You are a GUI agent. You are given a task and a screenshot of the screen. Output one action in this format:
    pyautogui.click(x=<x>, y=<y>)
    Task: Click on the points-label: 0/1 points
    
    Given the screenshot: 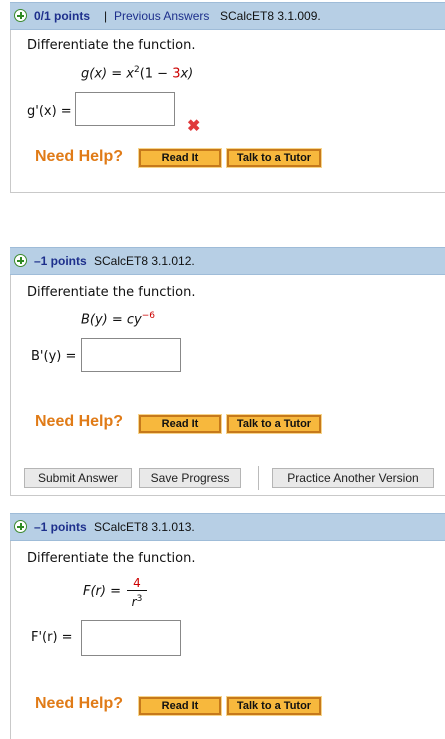 What is the action you would take?
    pyautogui.click(x=62, y=16)
    